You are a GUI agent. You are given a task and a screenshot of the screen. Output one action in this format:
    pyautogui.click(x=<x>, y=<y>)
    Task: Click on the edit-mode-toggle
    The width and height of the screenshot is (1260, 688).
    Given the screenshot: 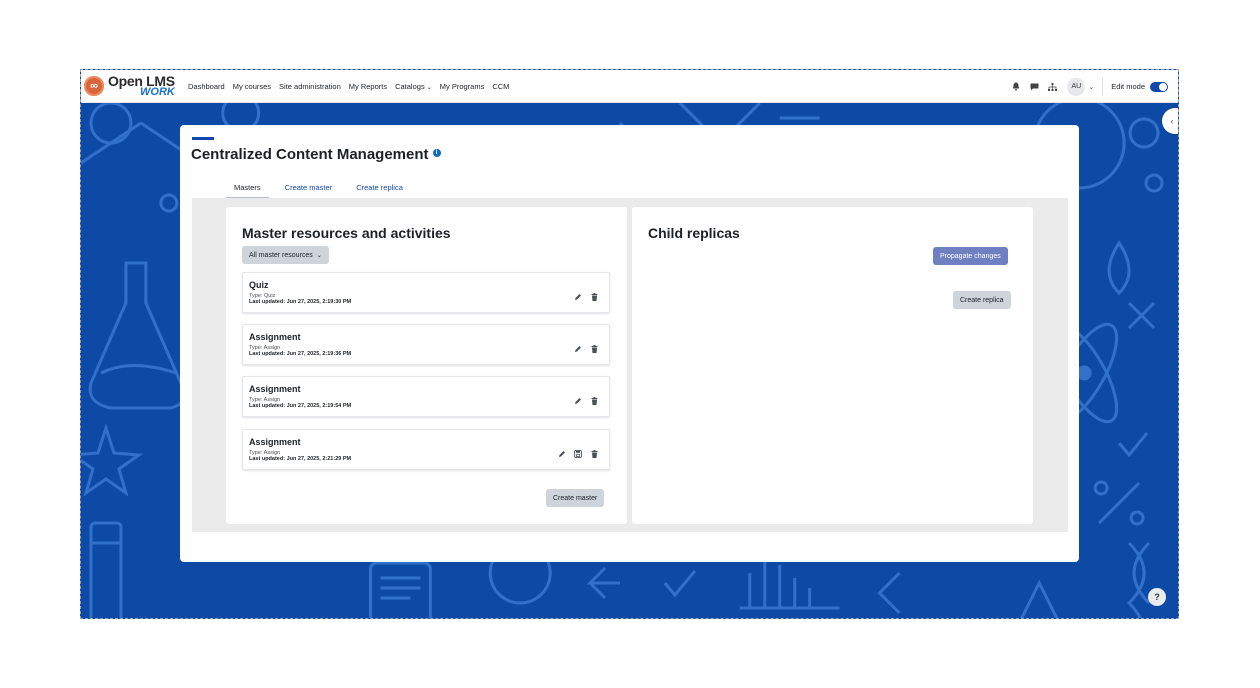 What is the action you would take?
    pyautogui.click(x=1159, y=86)
    